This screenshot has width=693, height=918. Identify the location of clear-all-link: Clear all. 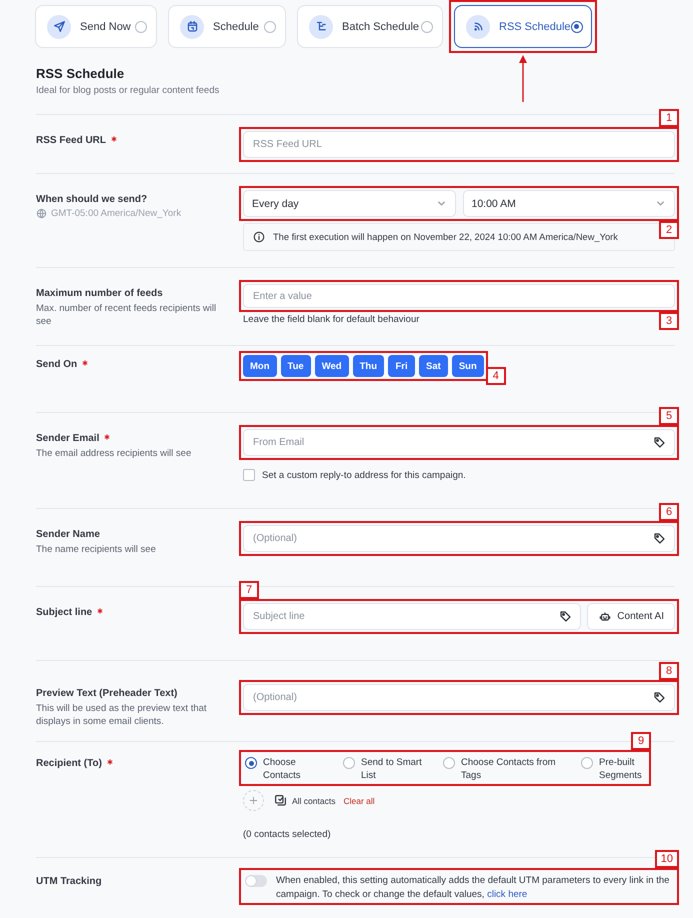
(359, 801).